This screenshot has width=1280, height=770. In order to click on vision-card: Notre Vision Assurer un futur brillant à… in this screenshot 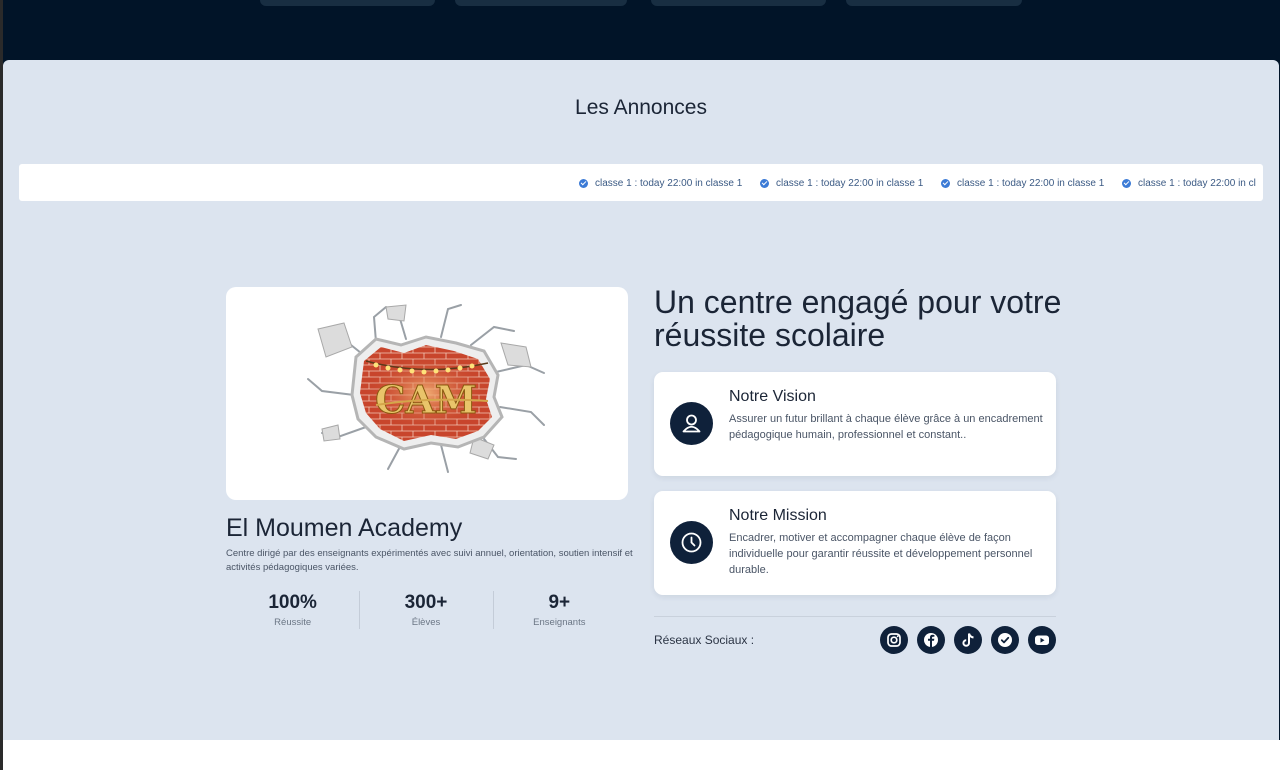, I will do `click(855, 424)`.